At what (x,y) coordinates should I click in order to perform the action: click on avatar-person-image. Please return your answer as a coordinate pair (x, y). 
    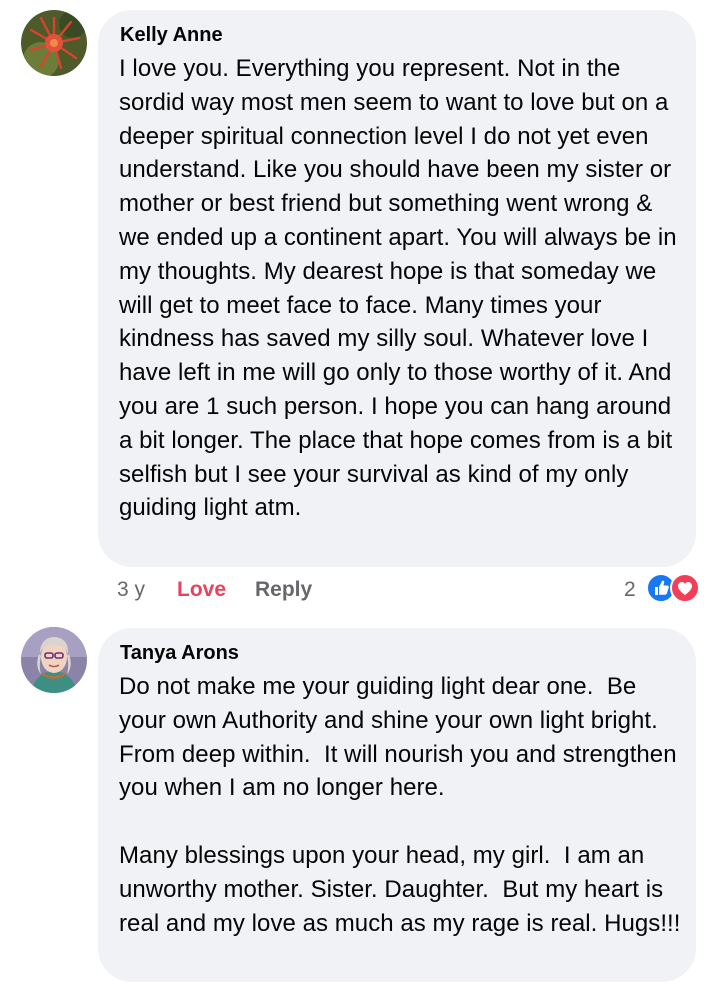
    Looking at the image, I should click on (54, 660).